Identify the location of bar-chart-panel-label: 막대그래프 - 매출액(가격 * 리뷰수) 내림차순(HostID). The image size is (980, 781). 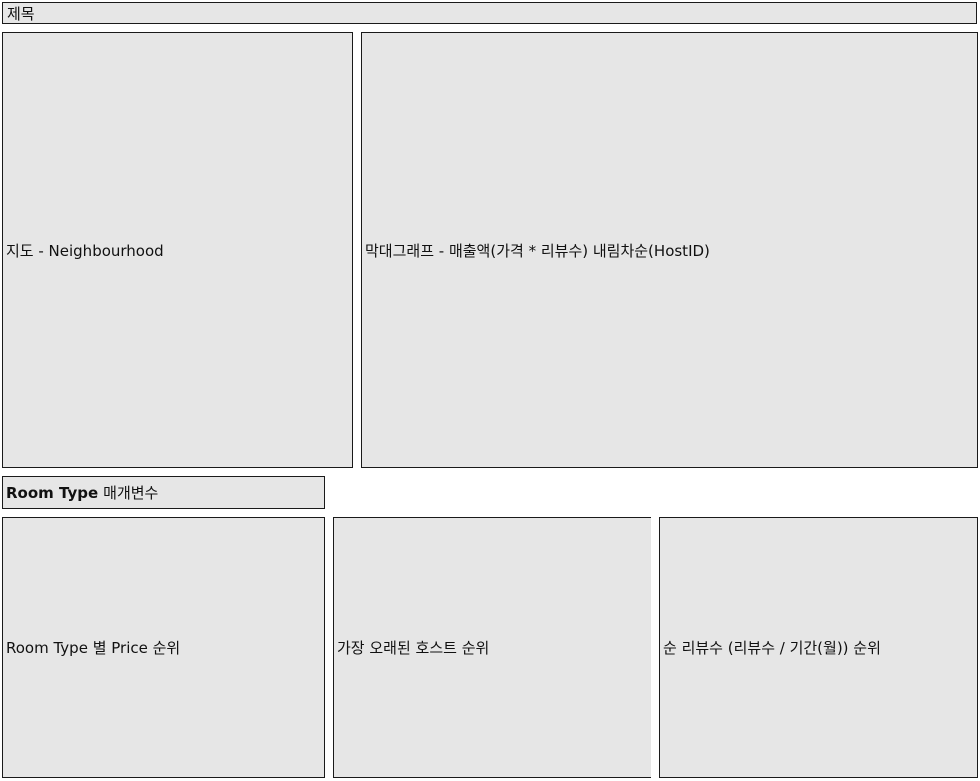
(537, 250).